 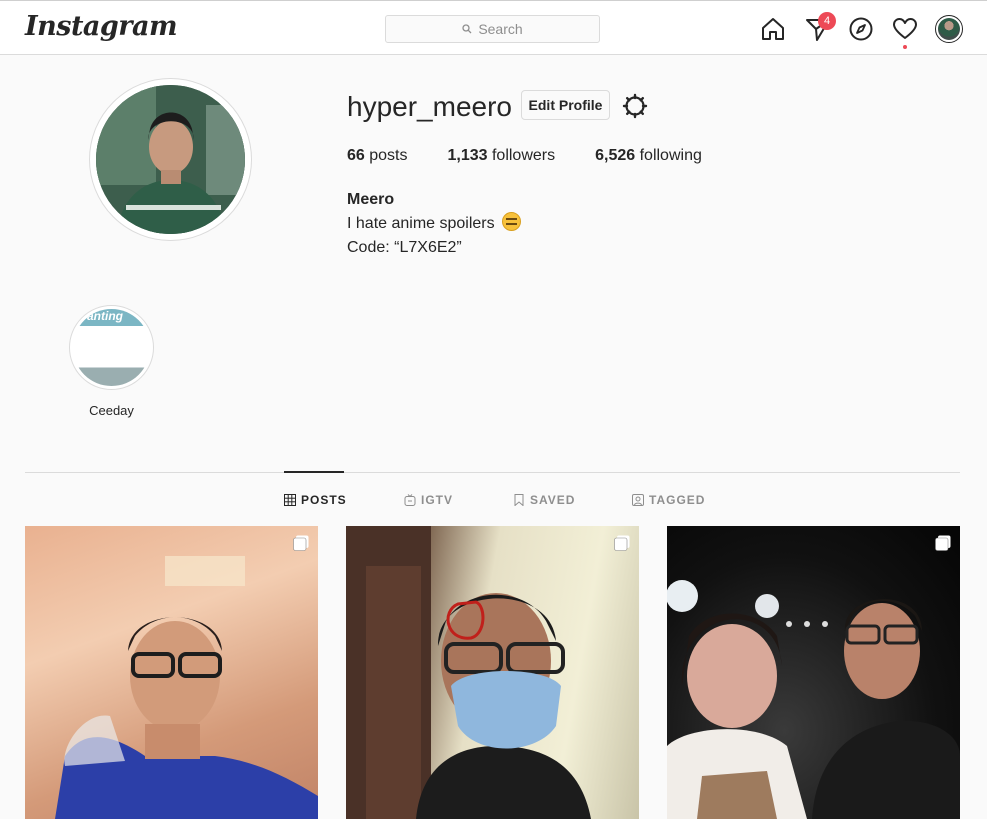 What do you see at coordinates (315, 500) in the screenshot?
I see `tab-posts: POSTS` at bounding box center [315, 500].